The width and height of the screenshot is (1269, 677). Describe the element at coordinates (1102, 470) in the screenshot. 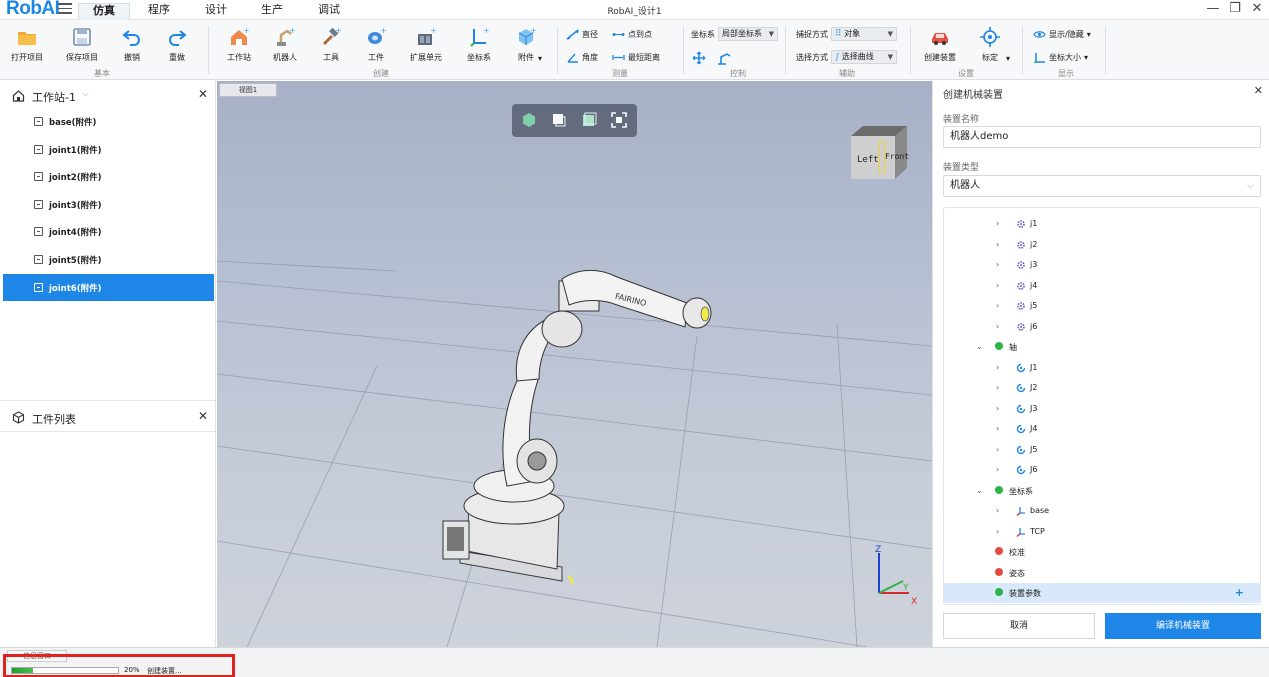

I see `axis-node: › J6` at that location.